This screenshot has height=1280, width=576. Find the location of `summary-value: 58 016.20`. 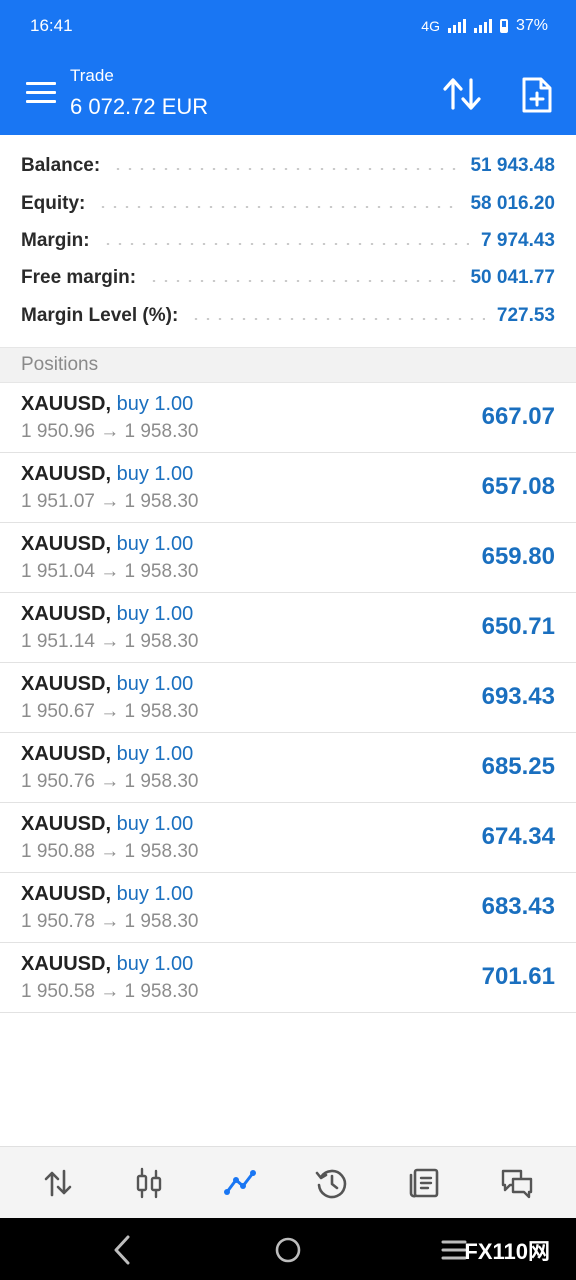

summary-value: 58 016.20 is located at coordinates (512, 203).